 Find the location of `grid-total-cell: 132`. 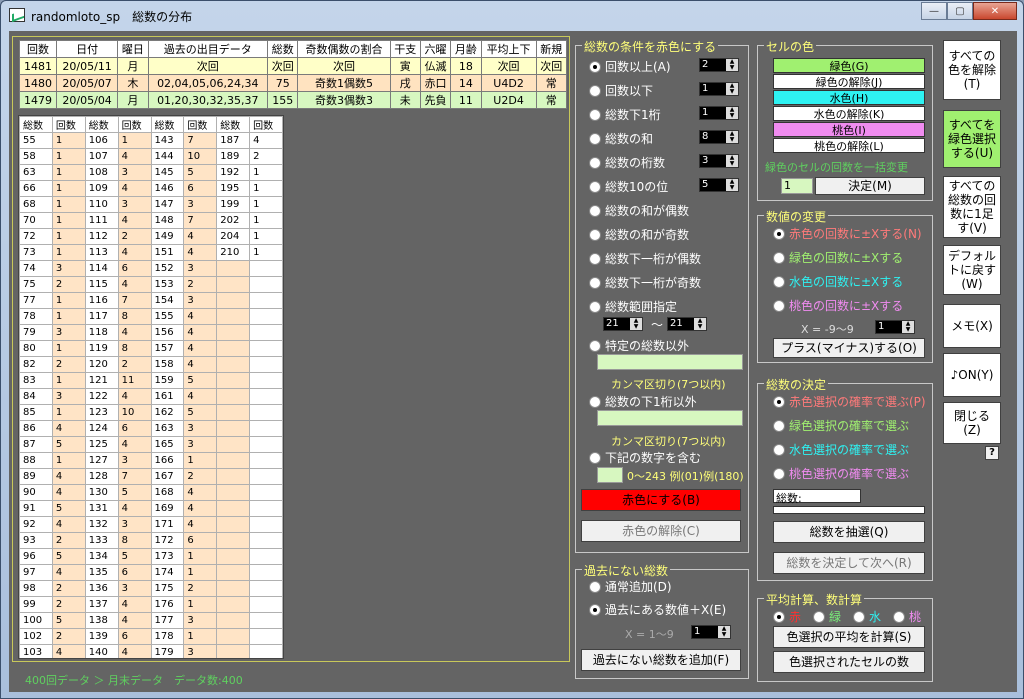

grid-total-cell: 132 is located at coordinates (101, 524).